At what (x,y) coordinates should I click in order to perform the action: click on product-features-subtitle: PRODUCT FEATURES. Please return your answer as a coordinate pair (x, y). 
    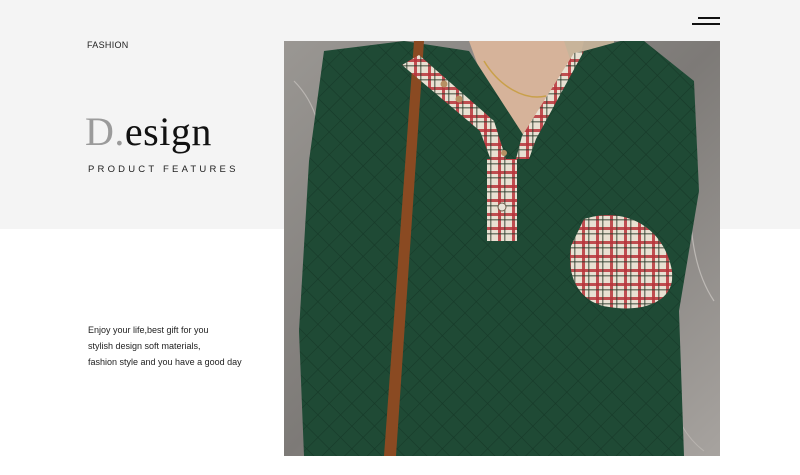
    Looking at the image, I should click on (163, 169).